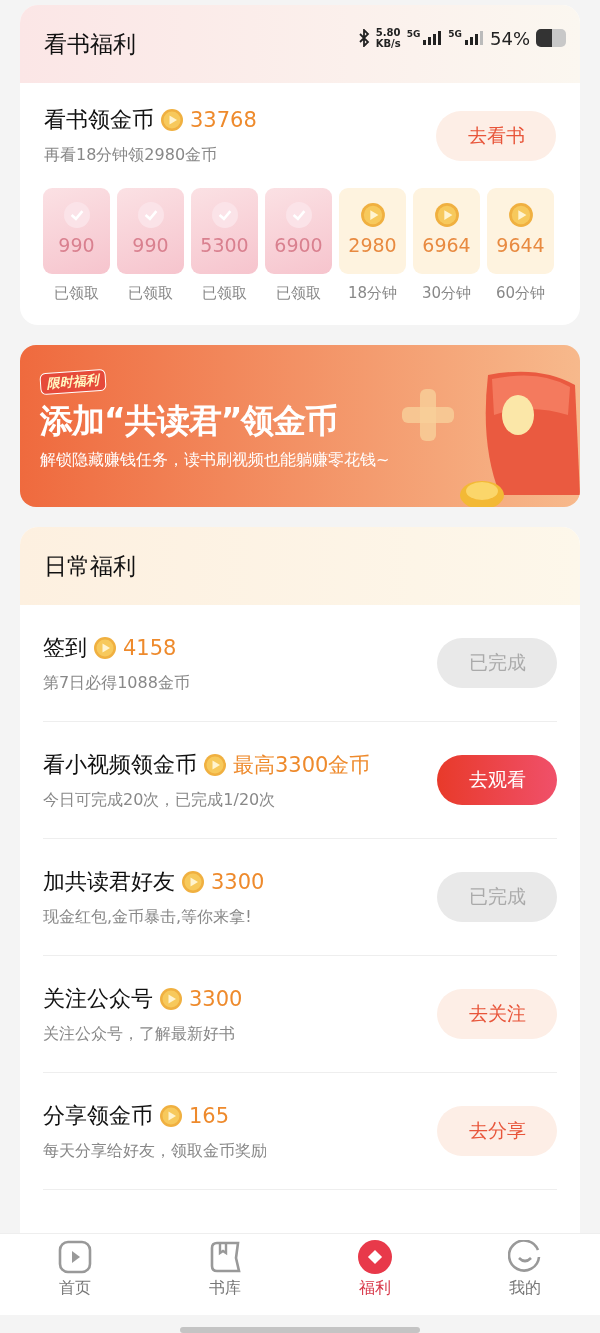  What do you see at coordinates (497, 780) in the screenshot?
I see `task-button: 去观看` at bounding box center [497, 780].